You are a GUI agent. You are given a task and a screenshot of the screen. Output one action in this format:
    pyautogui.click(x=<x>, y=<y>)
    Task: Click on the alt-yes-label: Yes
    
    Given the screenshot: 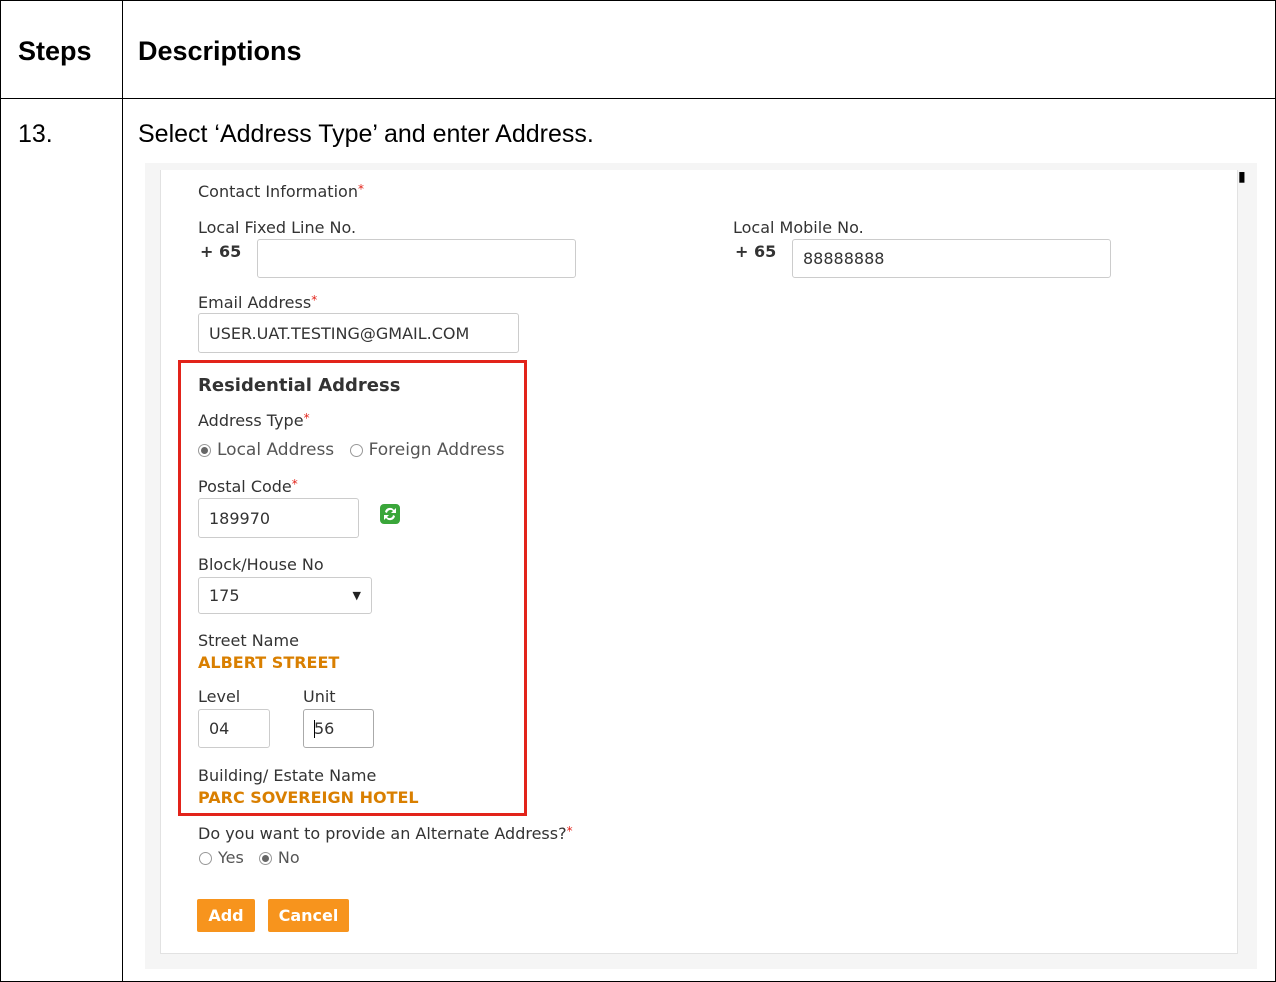 What is the action you would take?
    pyautogui.click(x=231, y=857)
    